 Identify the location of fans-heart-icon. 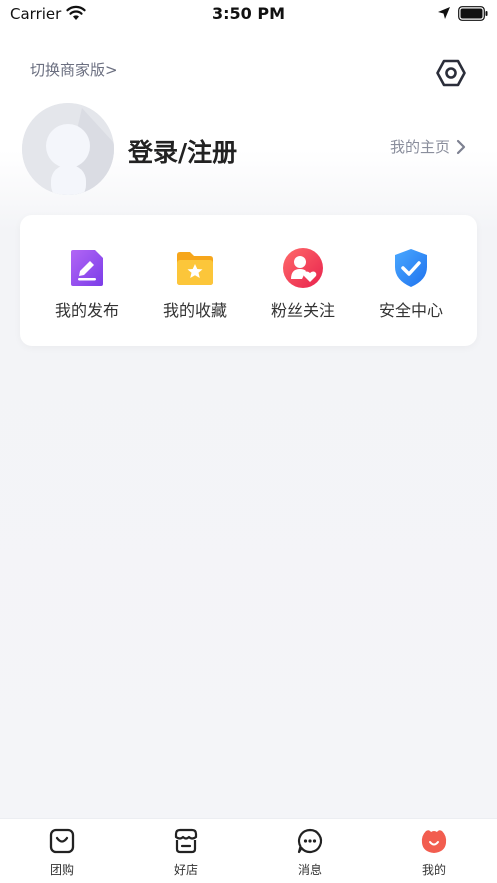
(303, 268).